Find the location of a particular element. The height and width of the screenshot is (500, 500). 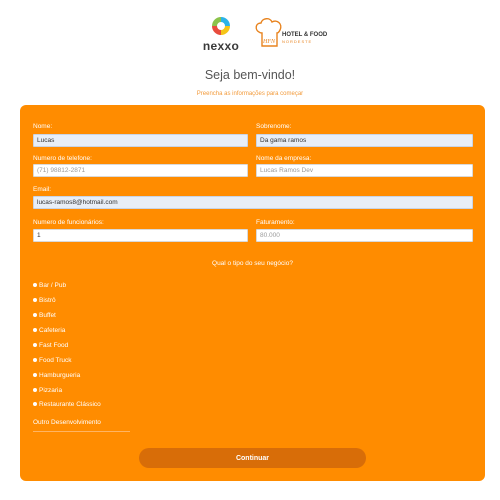

last-name-label: Sobrenome: is located at coordinates (274, 126).